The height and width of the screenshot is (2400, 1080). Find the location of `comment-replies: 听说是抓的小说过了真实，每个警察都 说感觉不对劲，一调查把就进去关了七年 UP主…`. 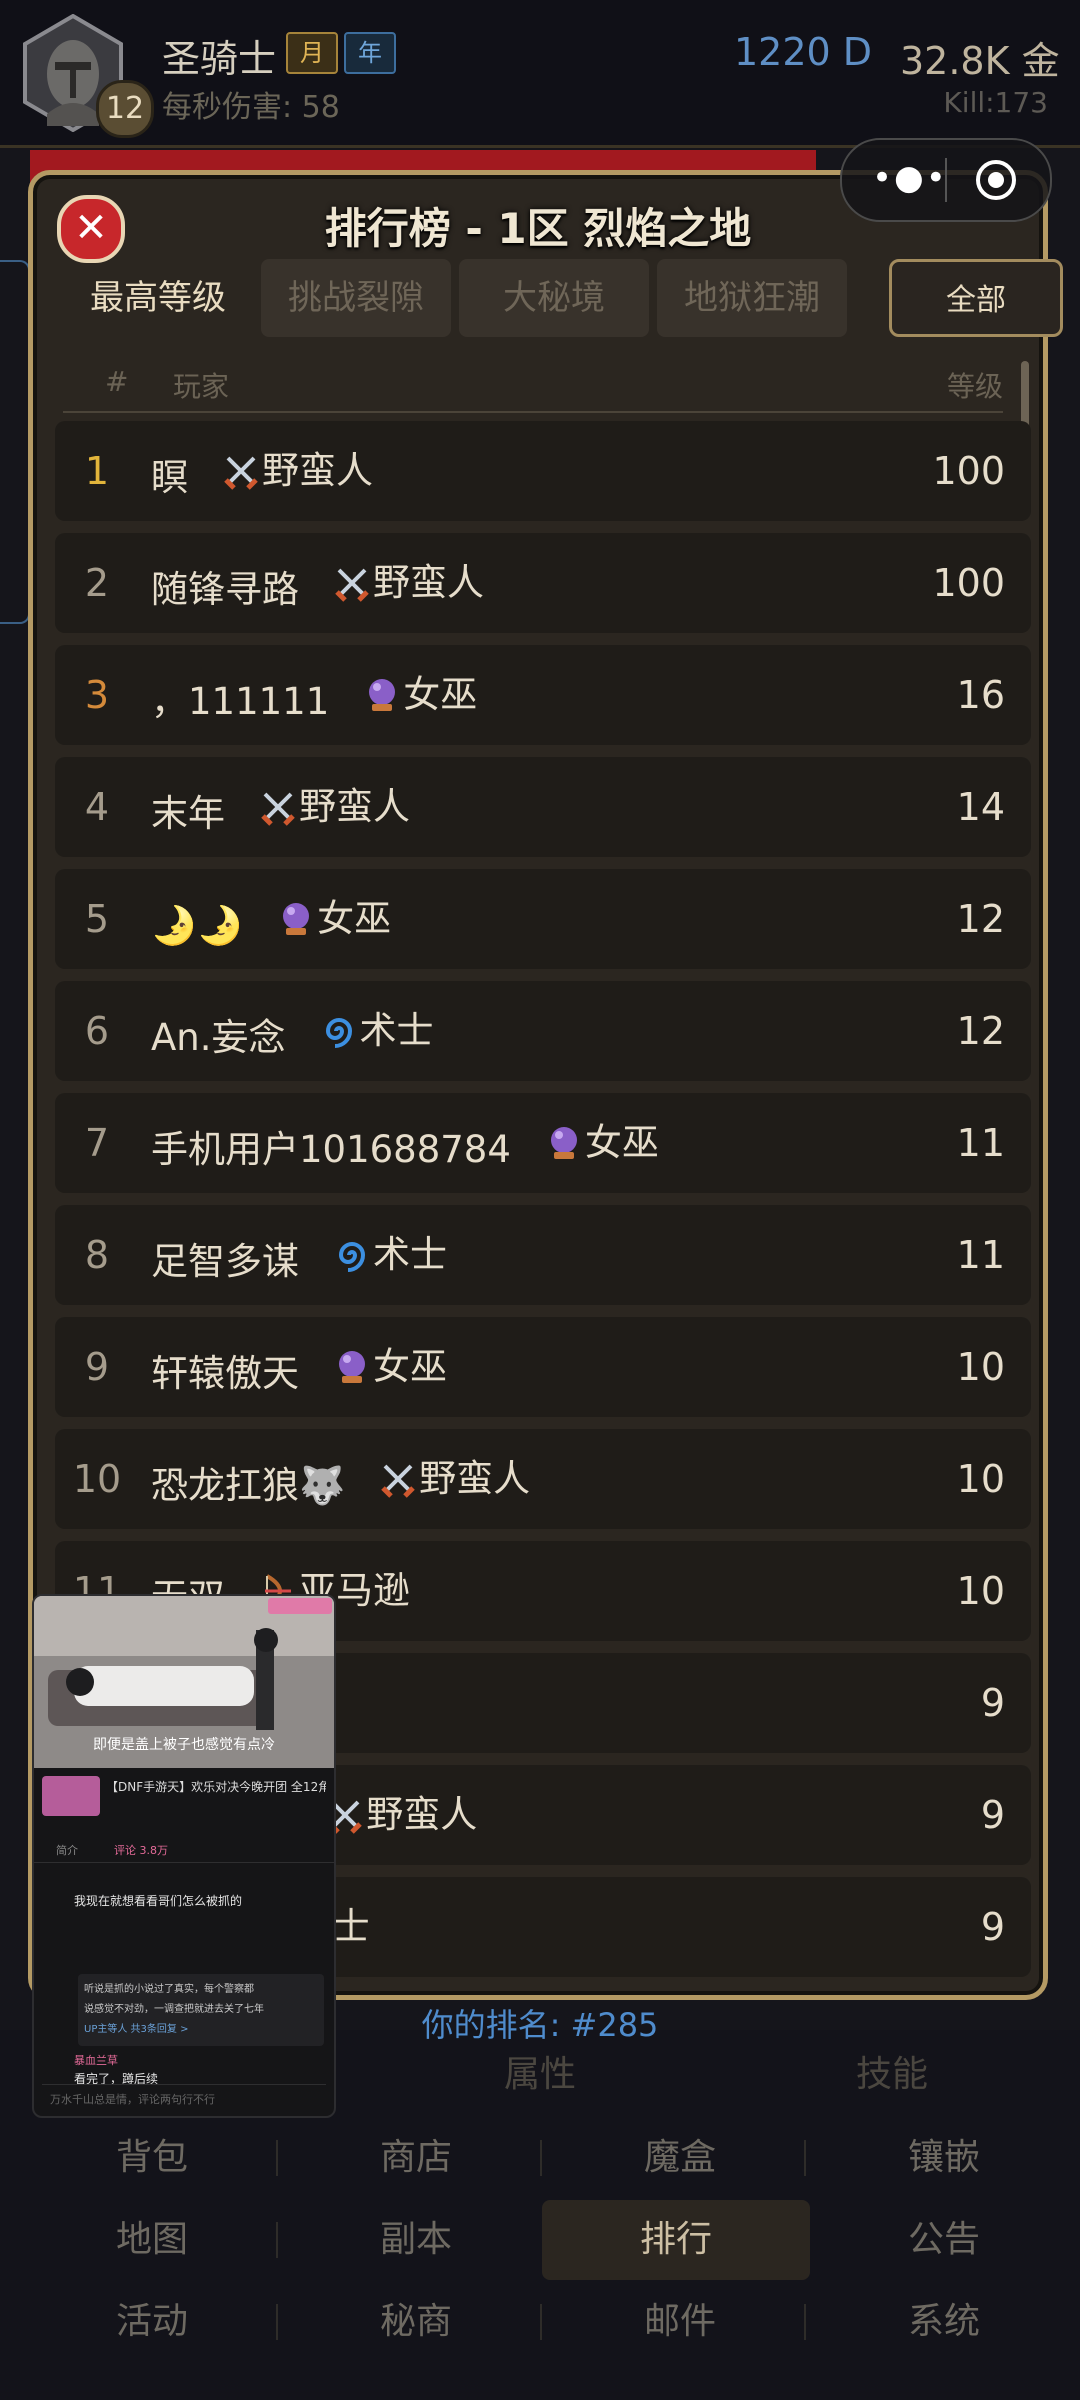

comment-replies: 听说是抓的小说过了真实，每个警察都 说感觉不对劲，一调查把就进去关了七年 UP主… is located at coordinates (201, 2010).